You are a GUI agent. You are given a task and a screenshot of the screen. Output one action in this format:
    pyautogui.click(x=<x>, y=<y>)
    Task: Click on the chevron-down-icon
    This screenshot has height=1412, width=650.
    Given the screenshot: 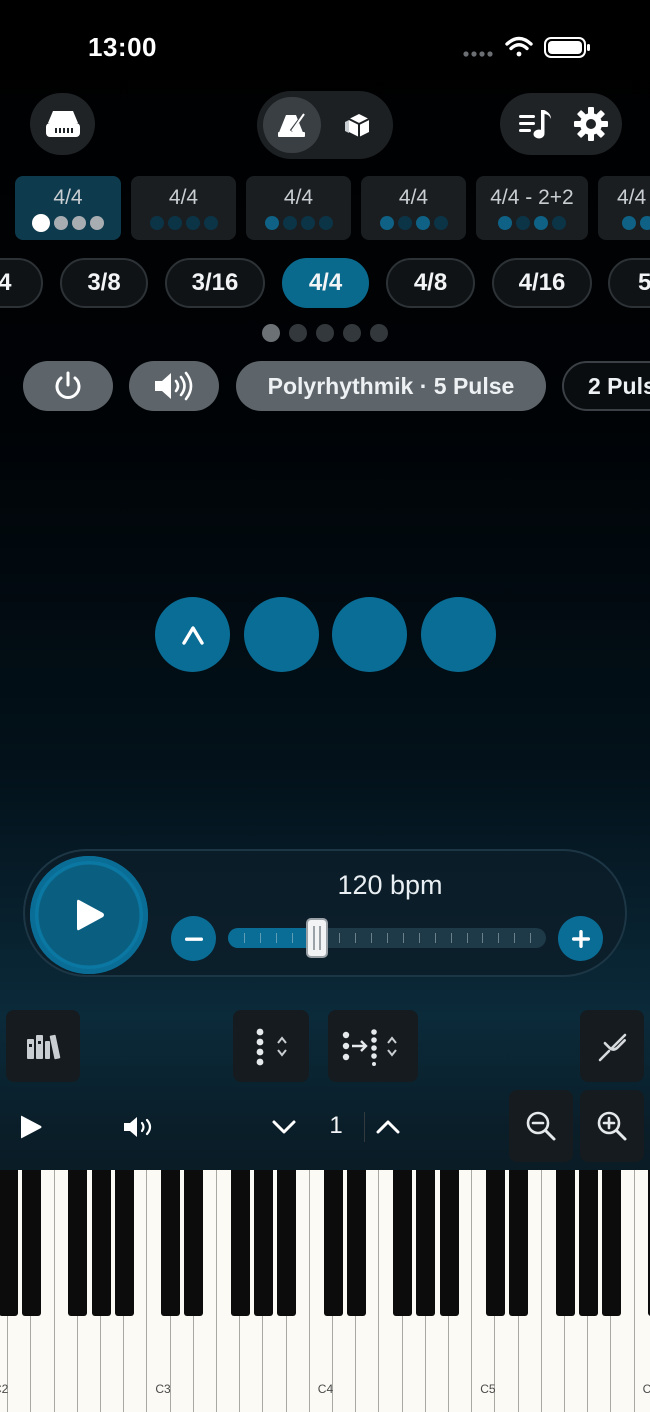 What is the action you would take?
    pyautogui.click(x=284, y=1127)
    